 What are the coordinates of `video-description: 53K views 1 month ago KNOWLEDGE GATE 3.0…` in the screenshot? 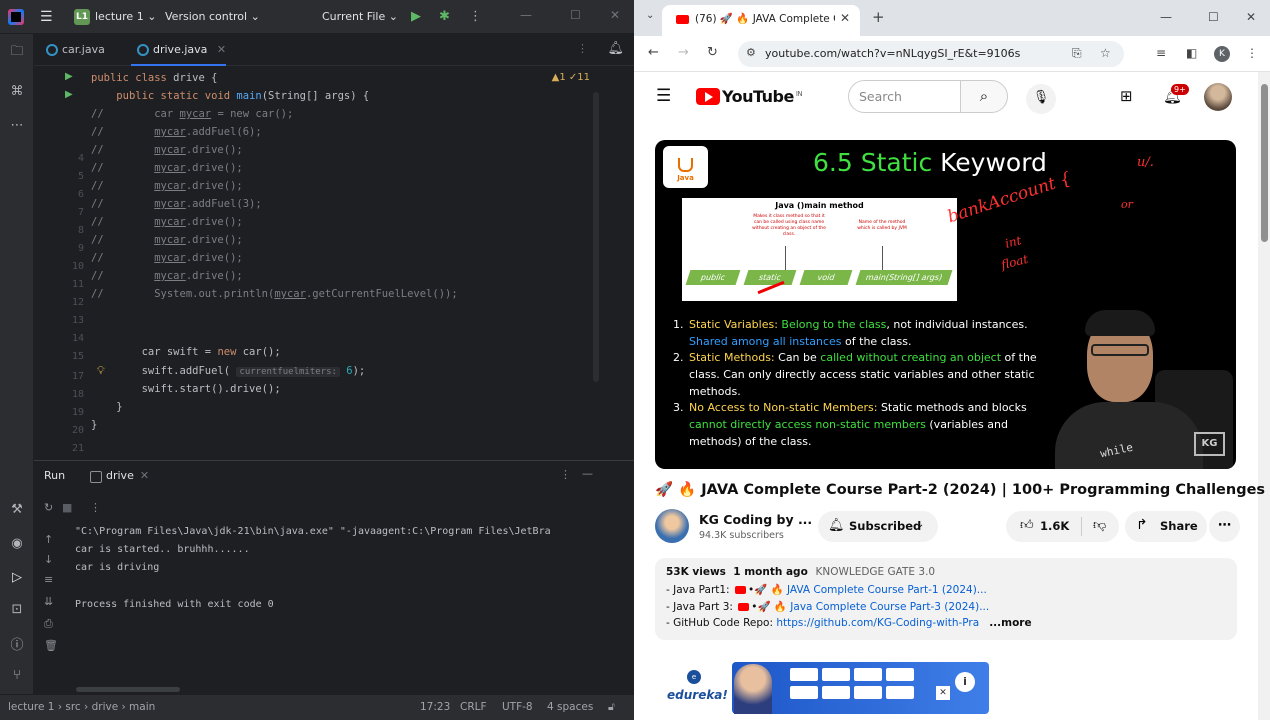 It's located at (946, 599).